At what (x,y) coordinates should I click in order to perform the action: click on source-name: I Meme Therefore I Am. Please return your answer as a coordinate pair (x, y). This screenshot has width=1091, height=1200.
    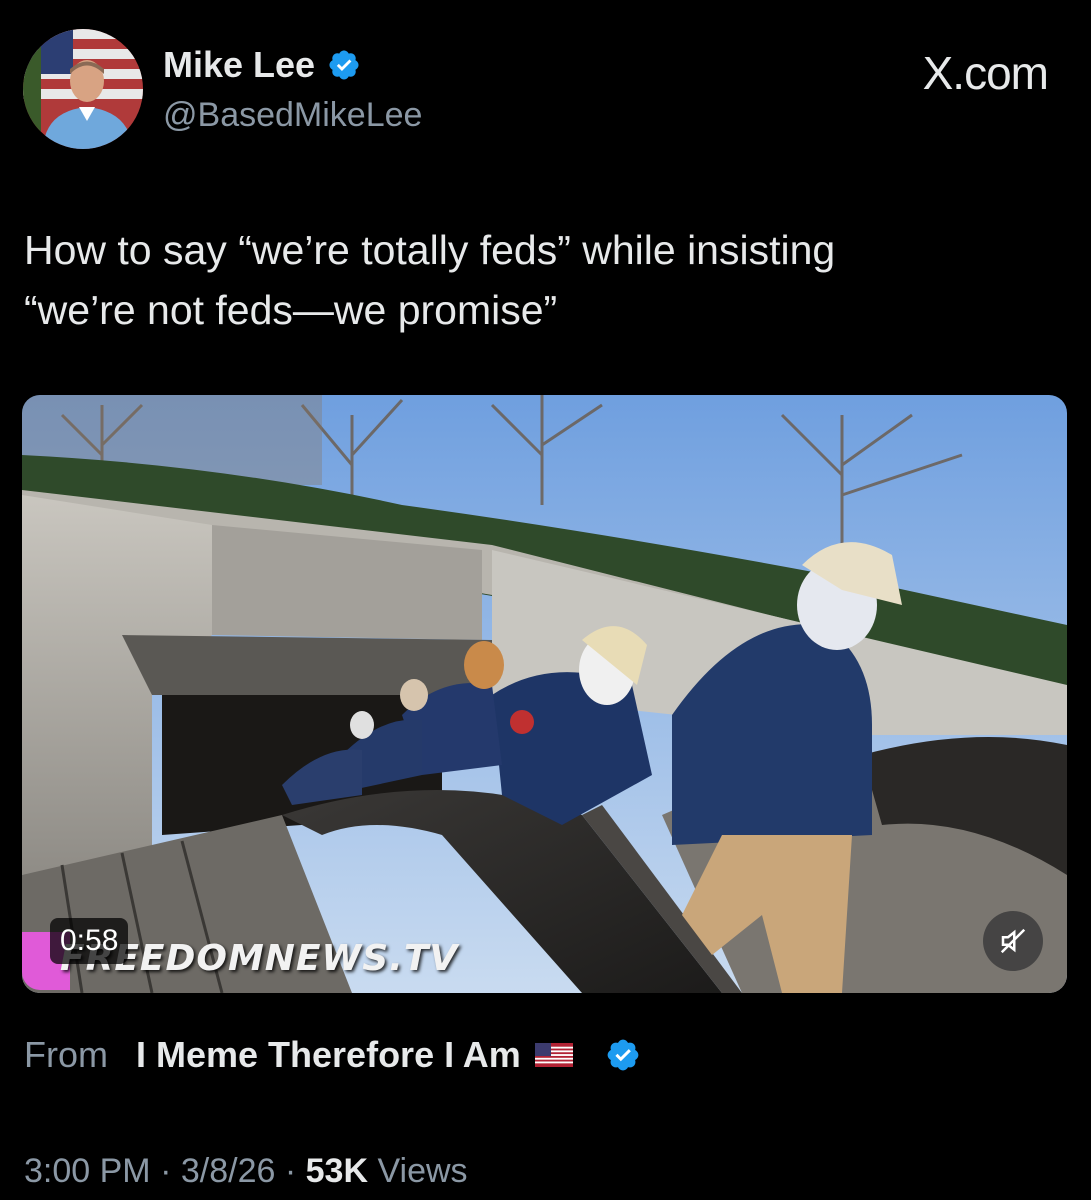
    Looking at the image, I should click on (328, 1055).